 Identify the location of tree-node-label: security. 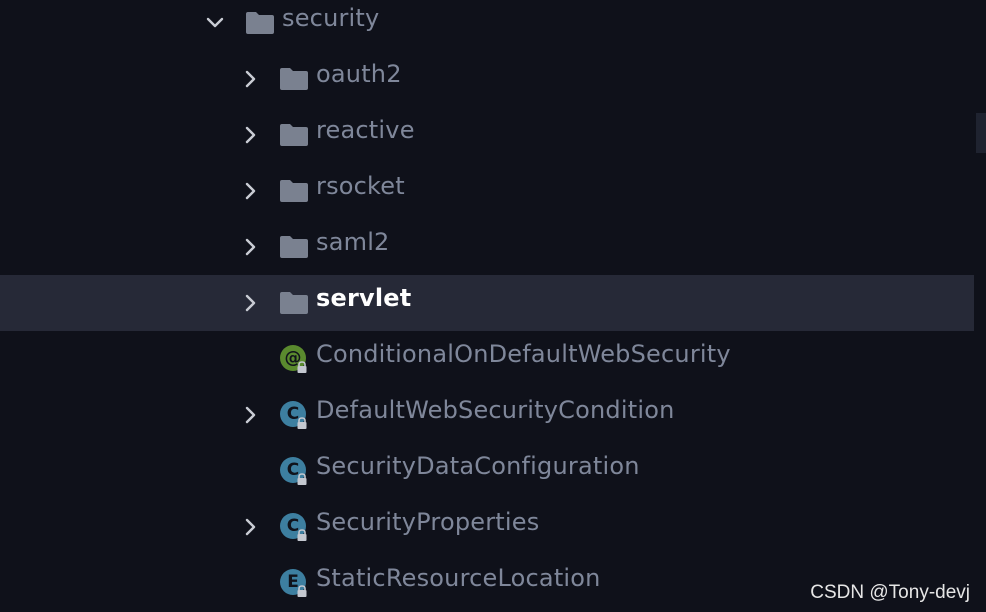
(331, 18).